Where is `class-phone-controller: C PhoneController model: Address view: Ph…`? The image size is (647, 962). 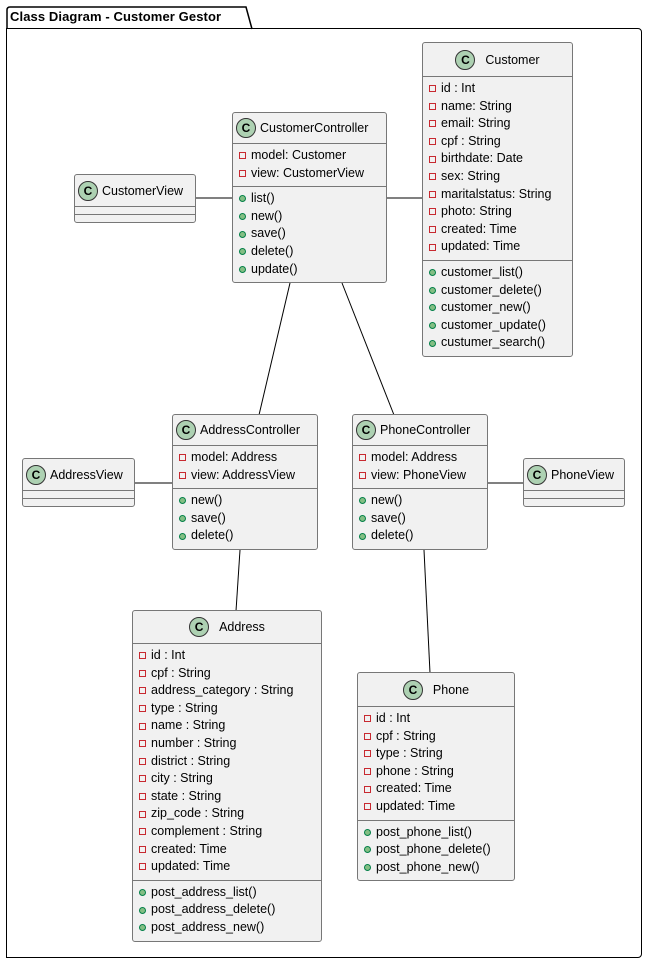 class-phone-controller: C PhoneController model: Address view: Ph… is located at coordinates (420, 482).